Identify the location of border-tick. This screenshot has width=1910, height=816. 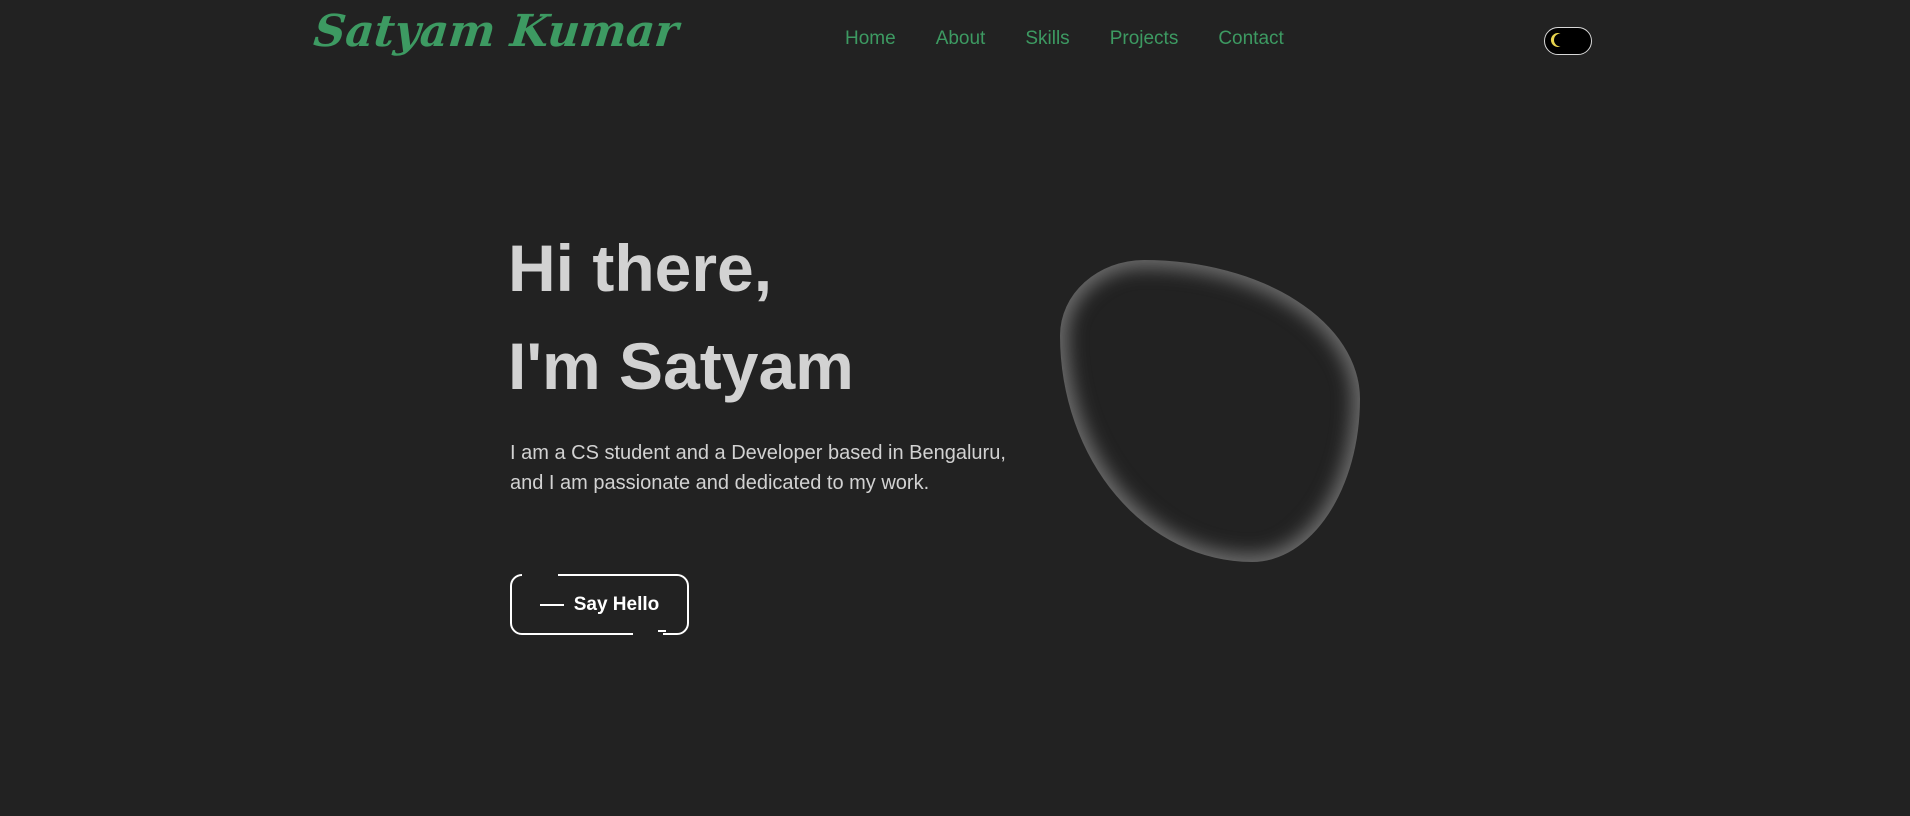
(662, 631).